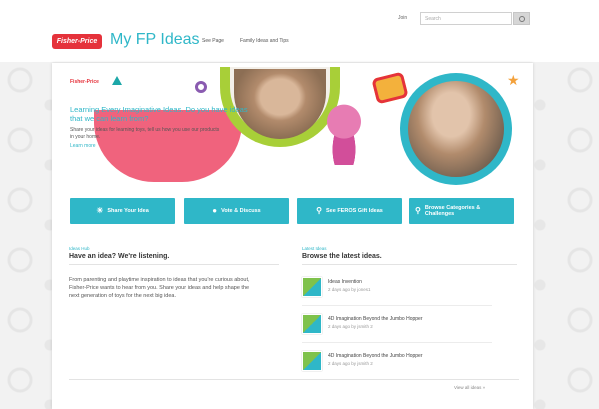  Describe the element at coordinates (314, 248) in the screenshot. I see `right-section-label: Latest Ideas` at that location.